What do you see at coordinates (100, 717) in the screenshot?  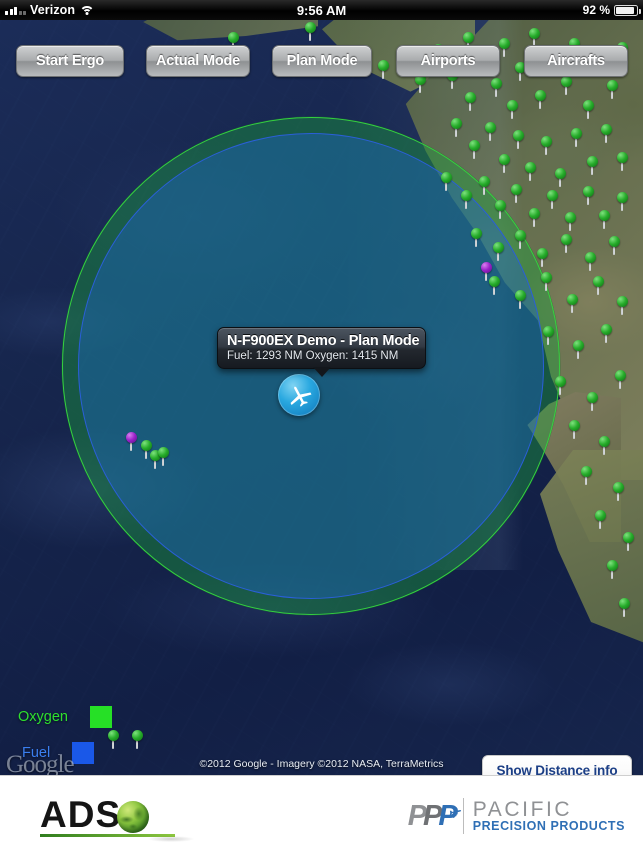 I see `legend-swatch-oxygen` at bounding box center [100, 717].